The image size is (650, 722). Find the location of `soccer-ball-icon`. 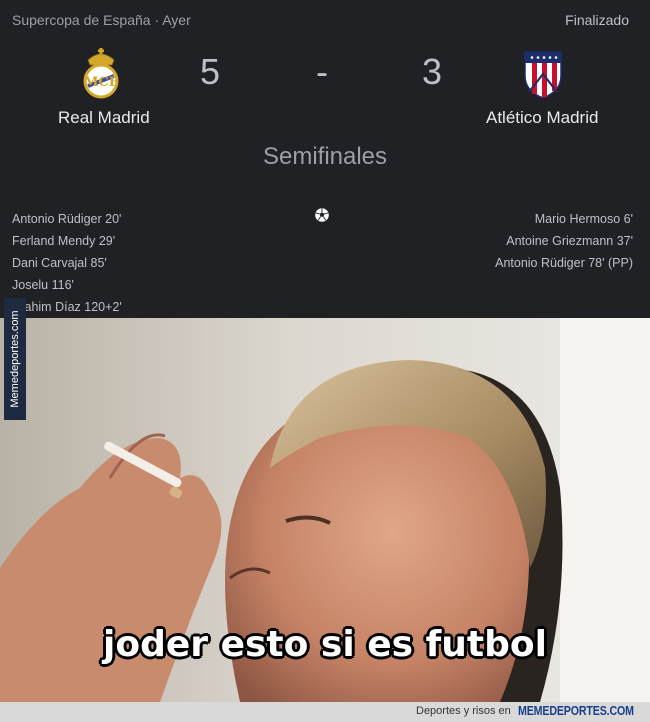

soccer-ball-icon is located at coordinates (322, 215).